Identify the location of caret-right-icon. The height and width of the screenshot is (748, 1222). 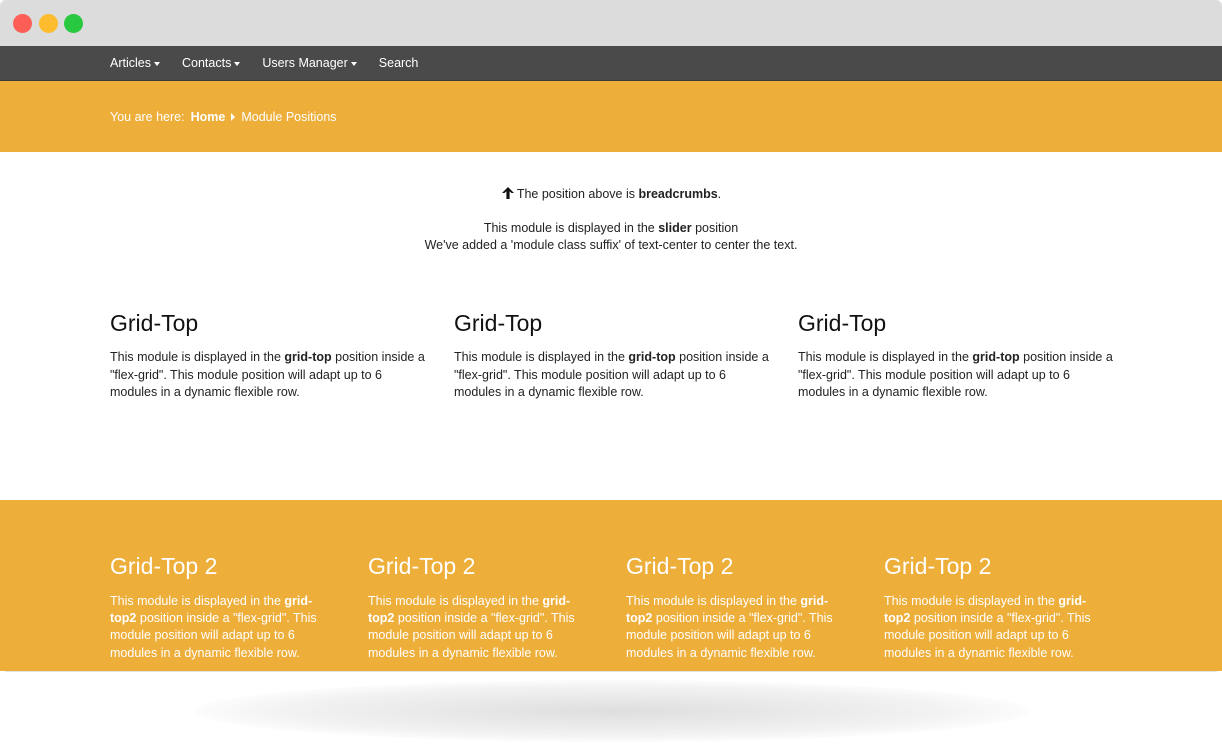
(233, 116).